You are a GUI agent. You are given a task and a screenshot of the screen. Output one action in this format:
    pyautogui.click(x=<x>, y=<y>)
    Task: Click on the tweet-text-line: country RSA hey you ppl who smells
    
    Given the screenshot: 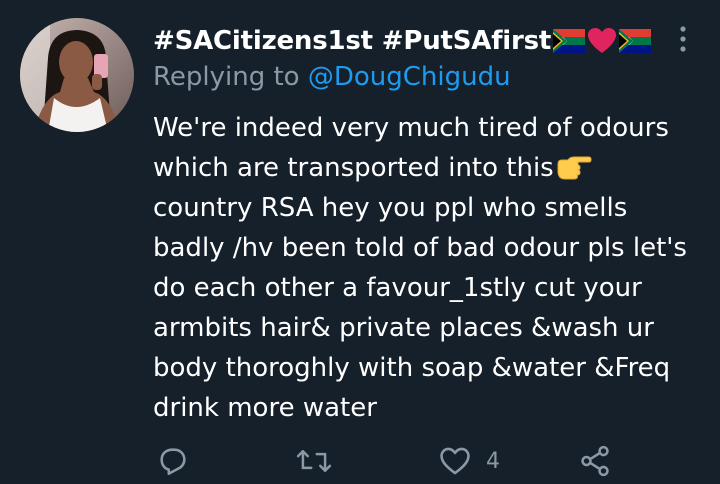 What is the action you would take?
    pyautogui.click(x=390, y=208)
    